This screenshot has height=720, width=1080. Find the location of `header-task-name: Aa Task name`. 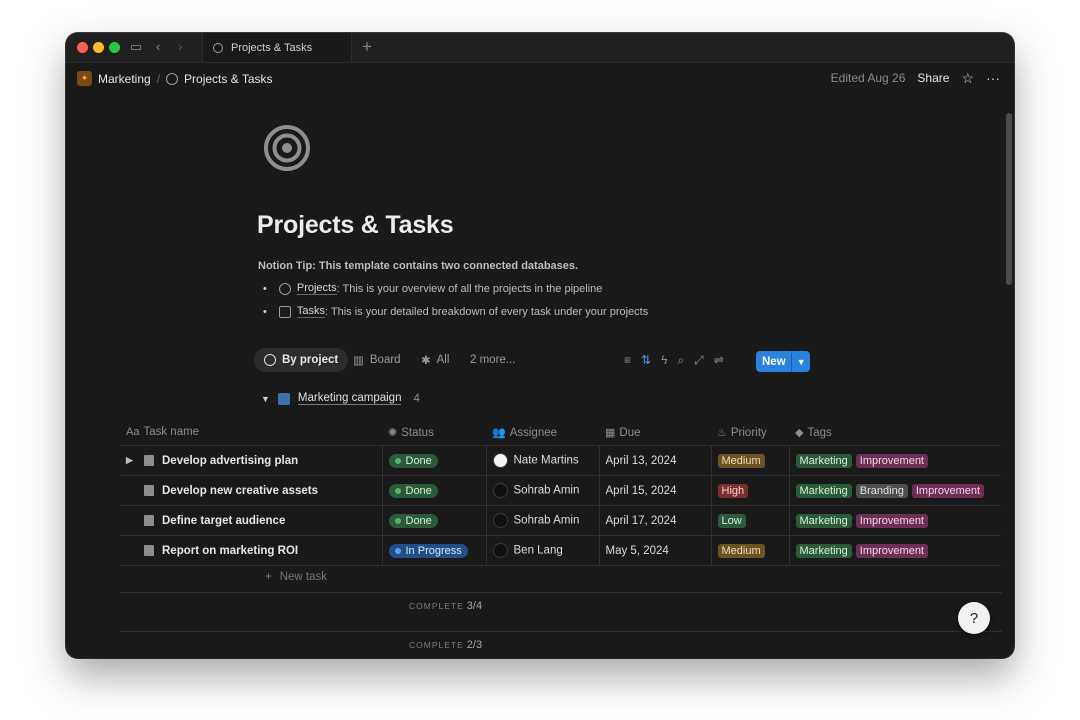

header-task-name: Aa Task name is located at coordinates (251, 432).